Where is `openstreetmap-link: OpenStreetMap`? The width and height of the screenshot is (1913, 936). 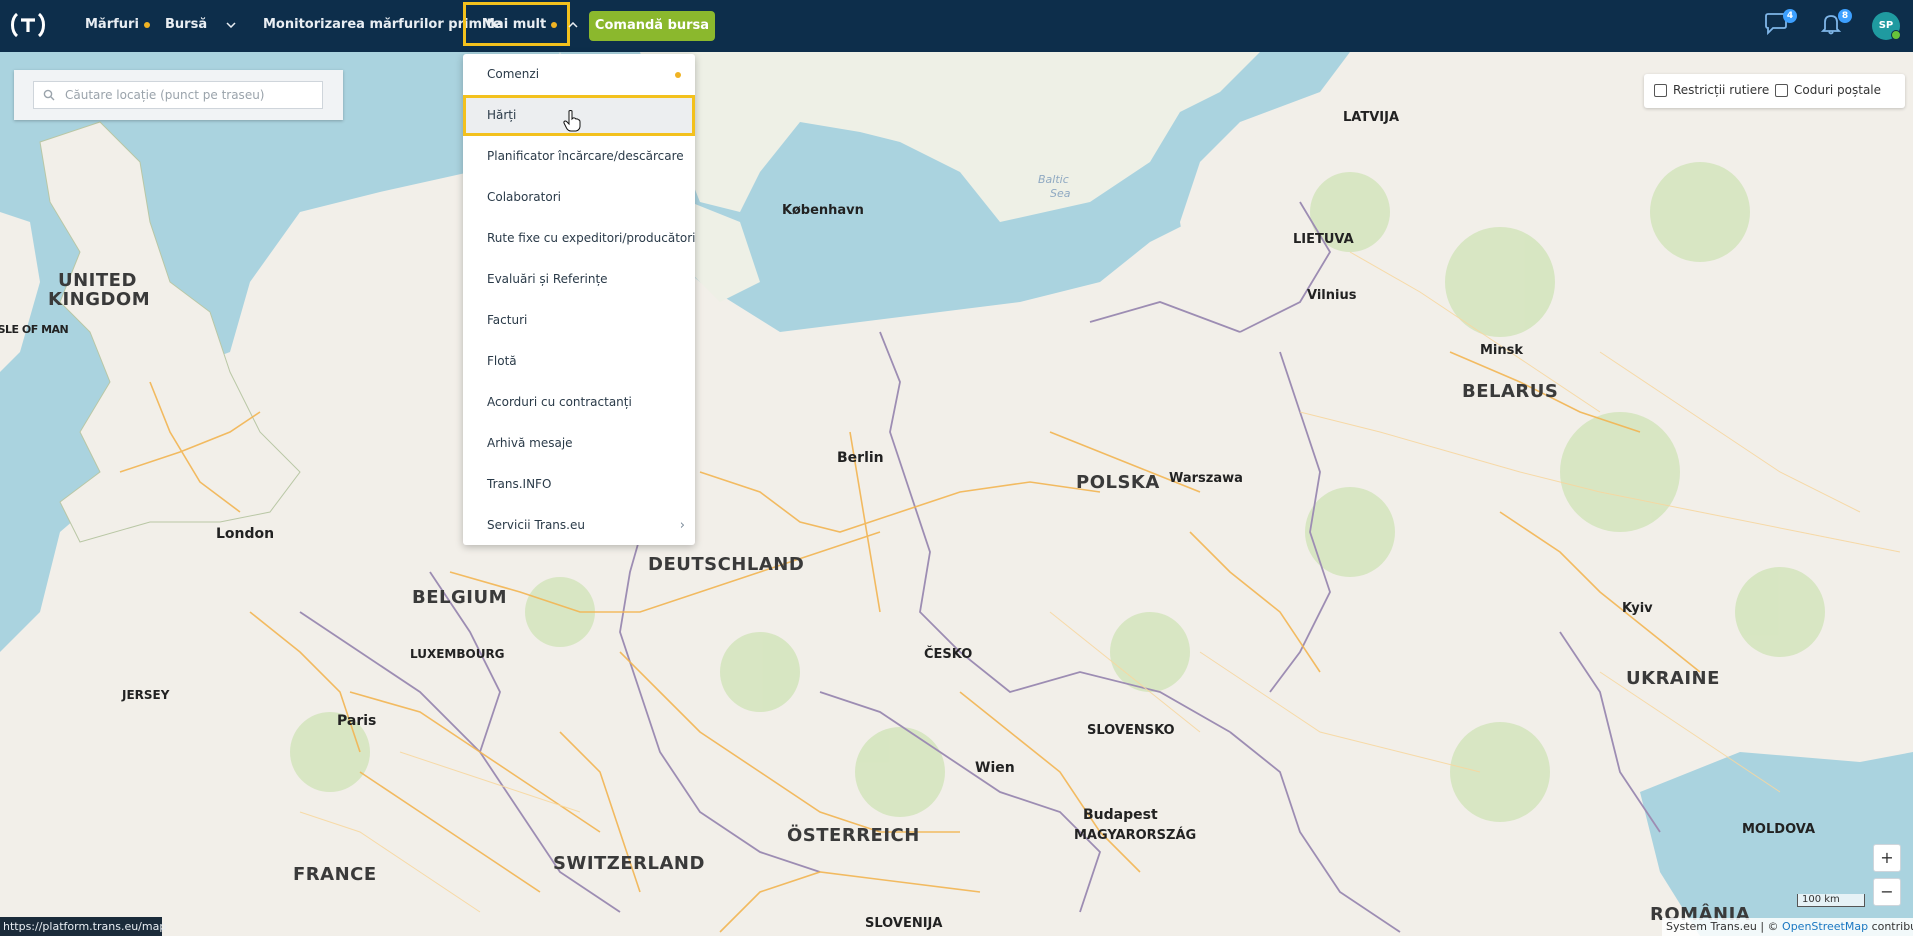
openstreetmap-link: OpenStreetMap is located at coordinates (1825, 926).